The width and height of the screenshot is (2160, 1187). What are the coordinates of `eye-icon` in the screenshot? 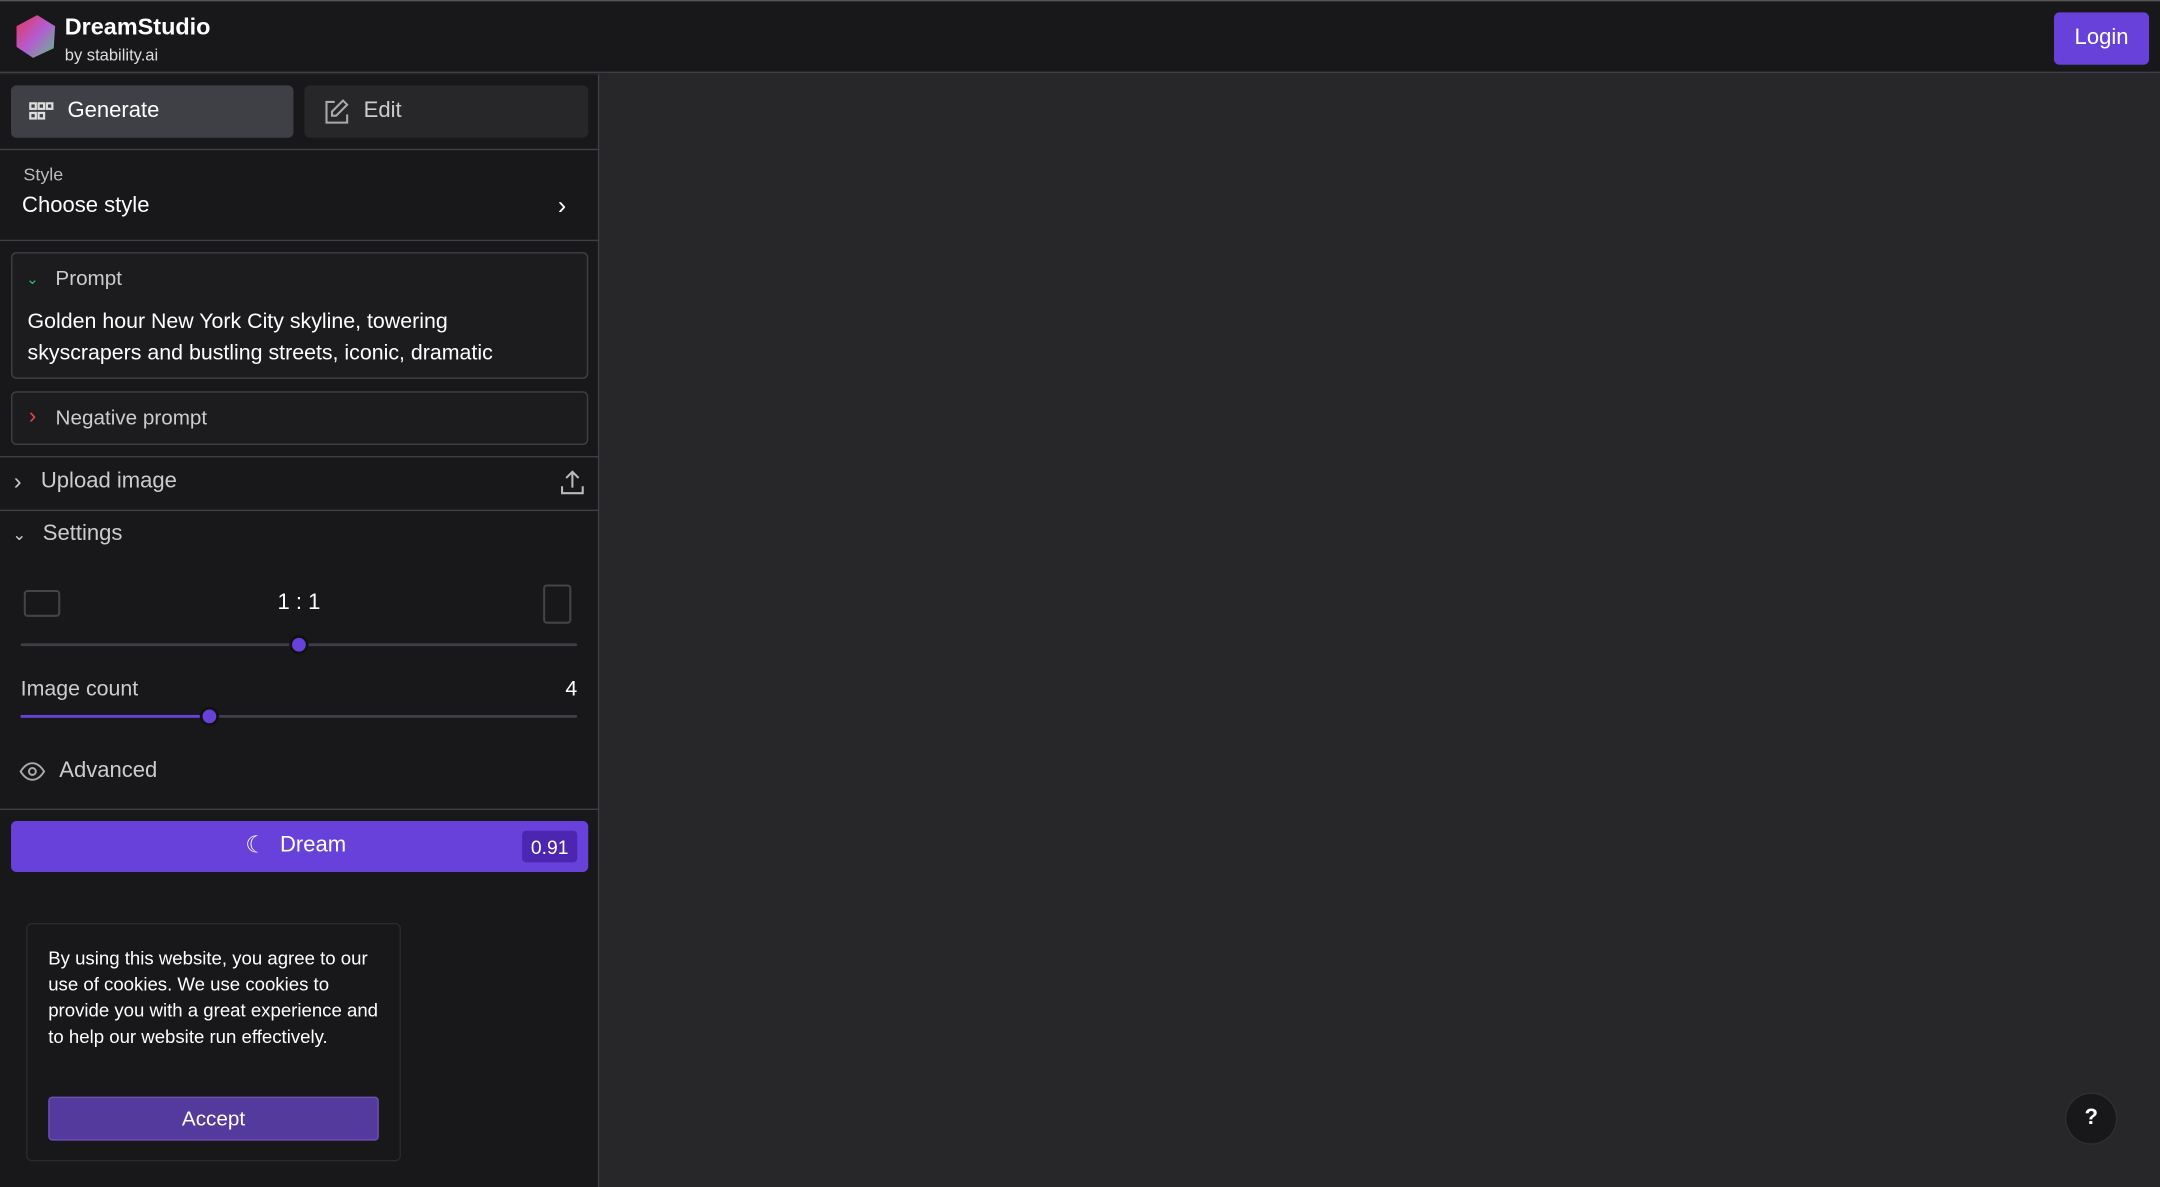 It's located at (32, 771).